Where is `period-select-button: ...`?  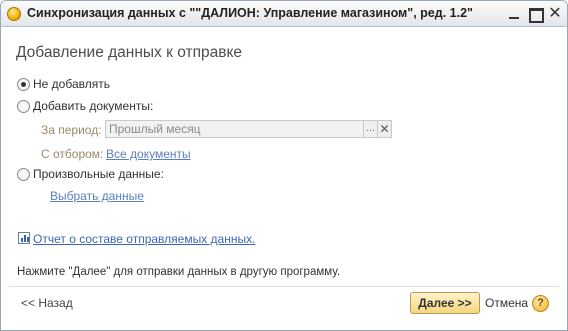
period-select-button: ... is located at coordinates (370, 129).